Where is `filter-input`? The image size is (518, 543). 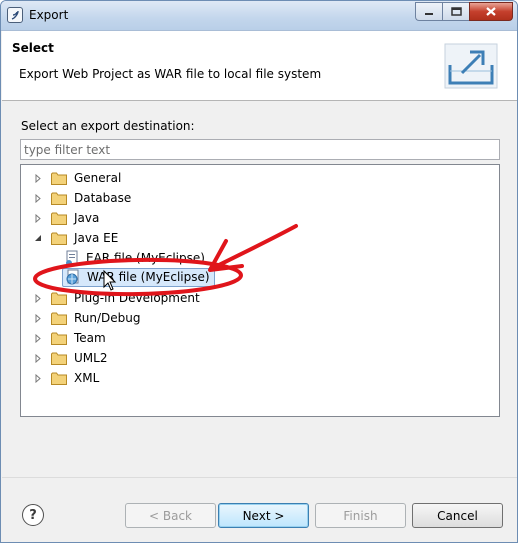
filter-input is located at coordinates (260, 149).